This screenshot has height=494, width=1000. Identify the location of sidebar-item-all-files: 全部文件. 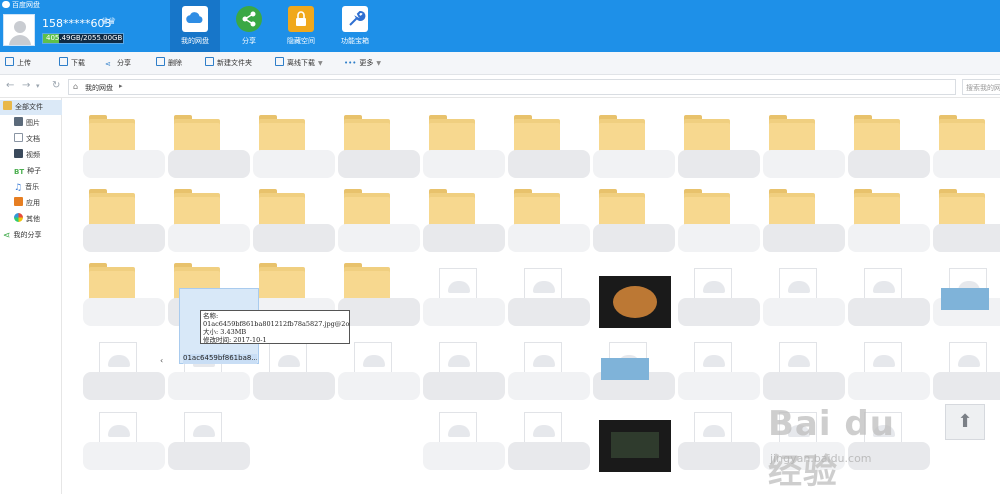
(31, 107).